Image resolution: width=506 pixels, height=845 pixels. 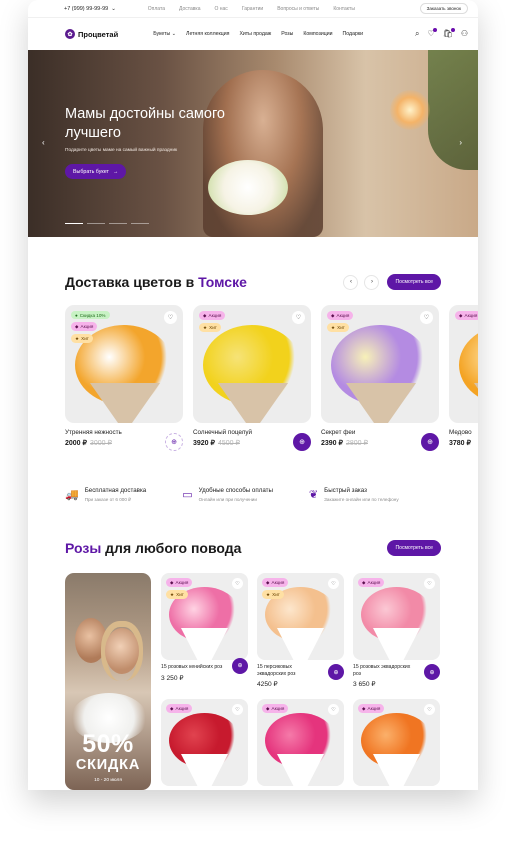 I want to click on product-name: Утренняя нежность, so click(x=124, y=432).